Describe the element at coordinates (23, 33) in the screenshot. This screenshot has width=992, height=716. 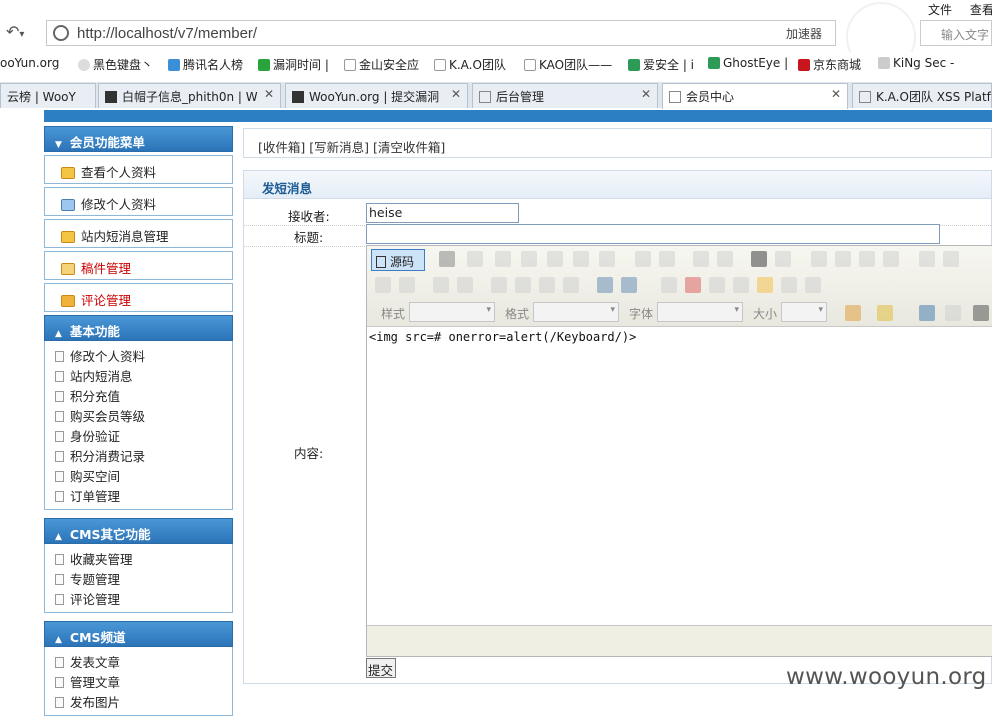
I see `back-button: ↶▾` at that location.